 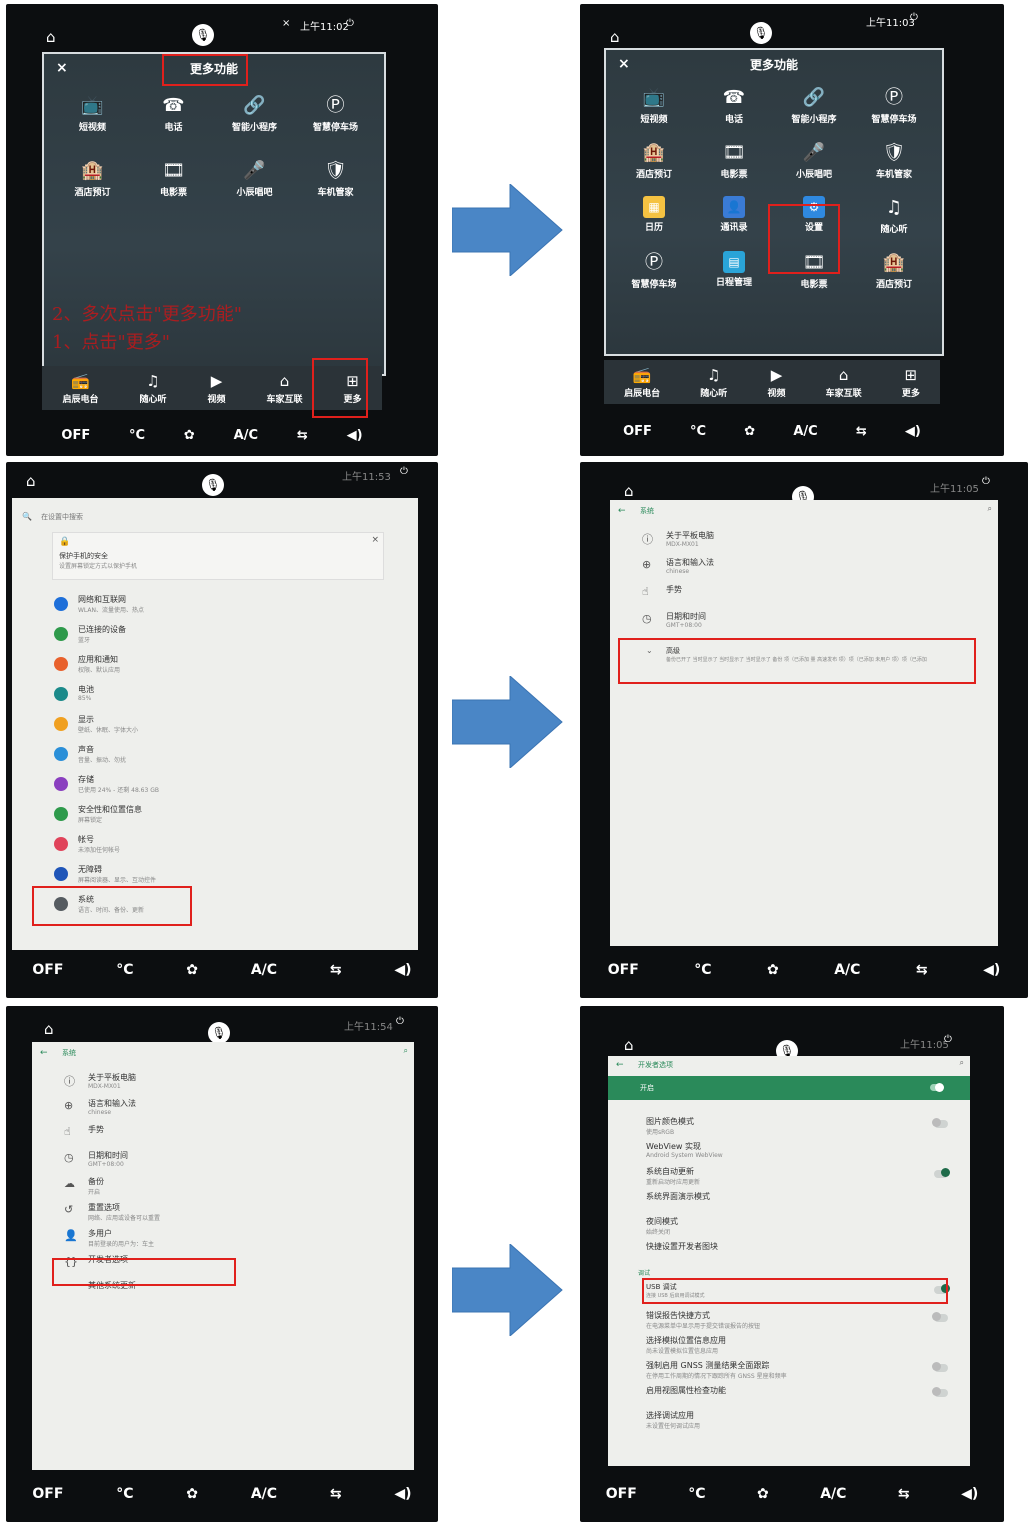 I want to click on master-toggle, so click(x=937, y=1087).